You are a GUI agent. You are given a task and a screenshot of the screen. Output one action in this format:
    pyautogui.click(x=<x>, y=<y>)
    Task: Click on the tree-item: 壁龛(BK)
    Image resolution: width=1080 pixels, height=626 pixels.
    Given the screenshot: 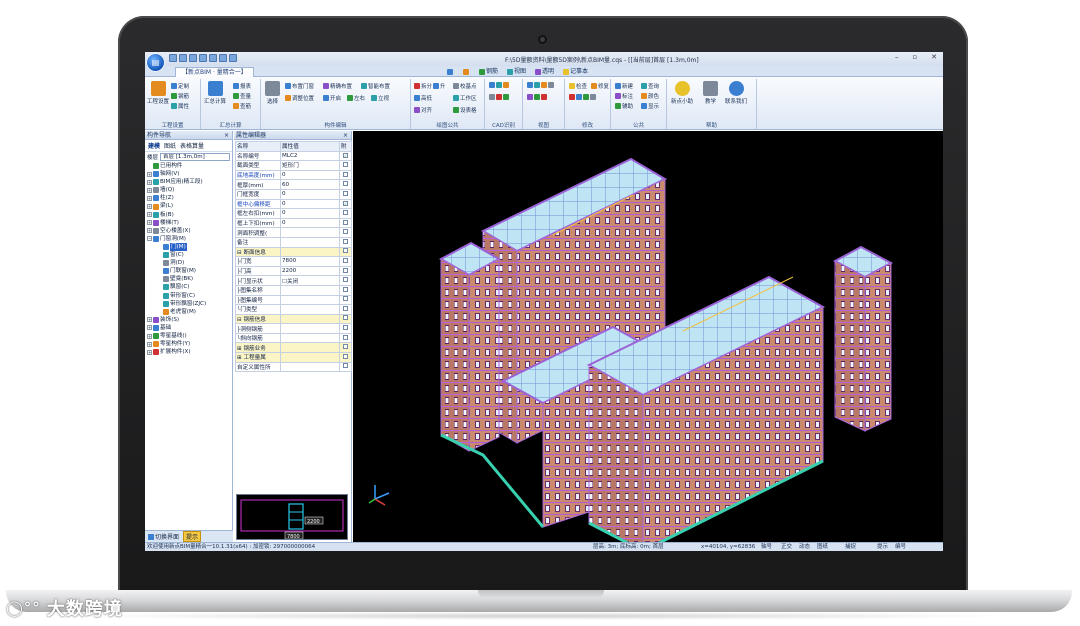 What is the action you would take?
    pyautogui.click(x=189, y=279)
    